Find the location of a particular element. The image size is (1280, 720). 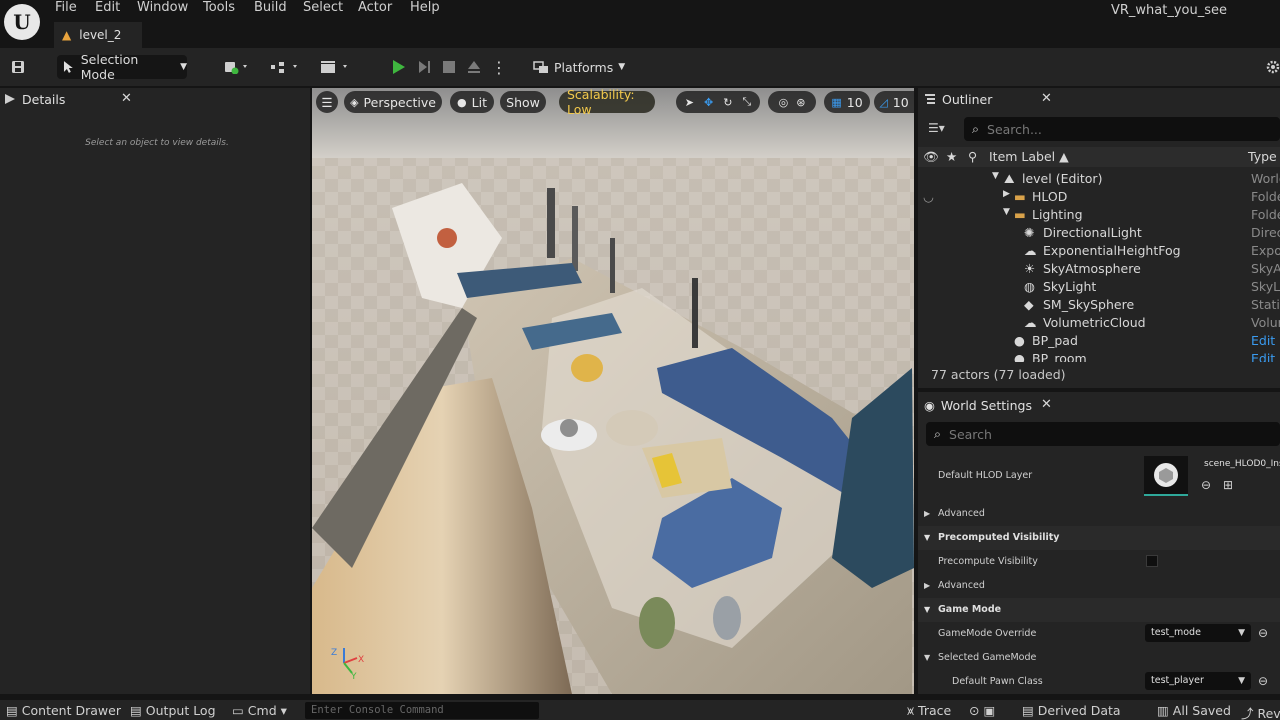

blueprint-icon is located at coordinates (285, 67).